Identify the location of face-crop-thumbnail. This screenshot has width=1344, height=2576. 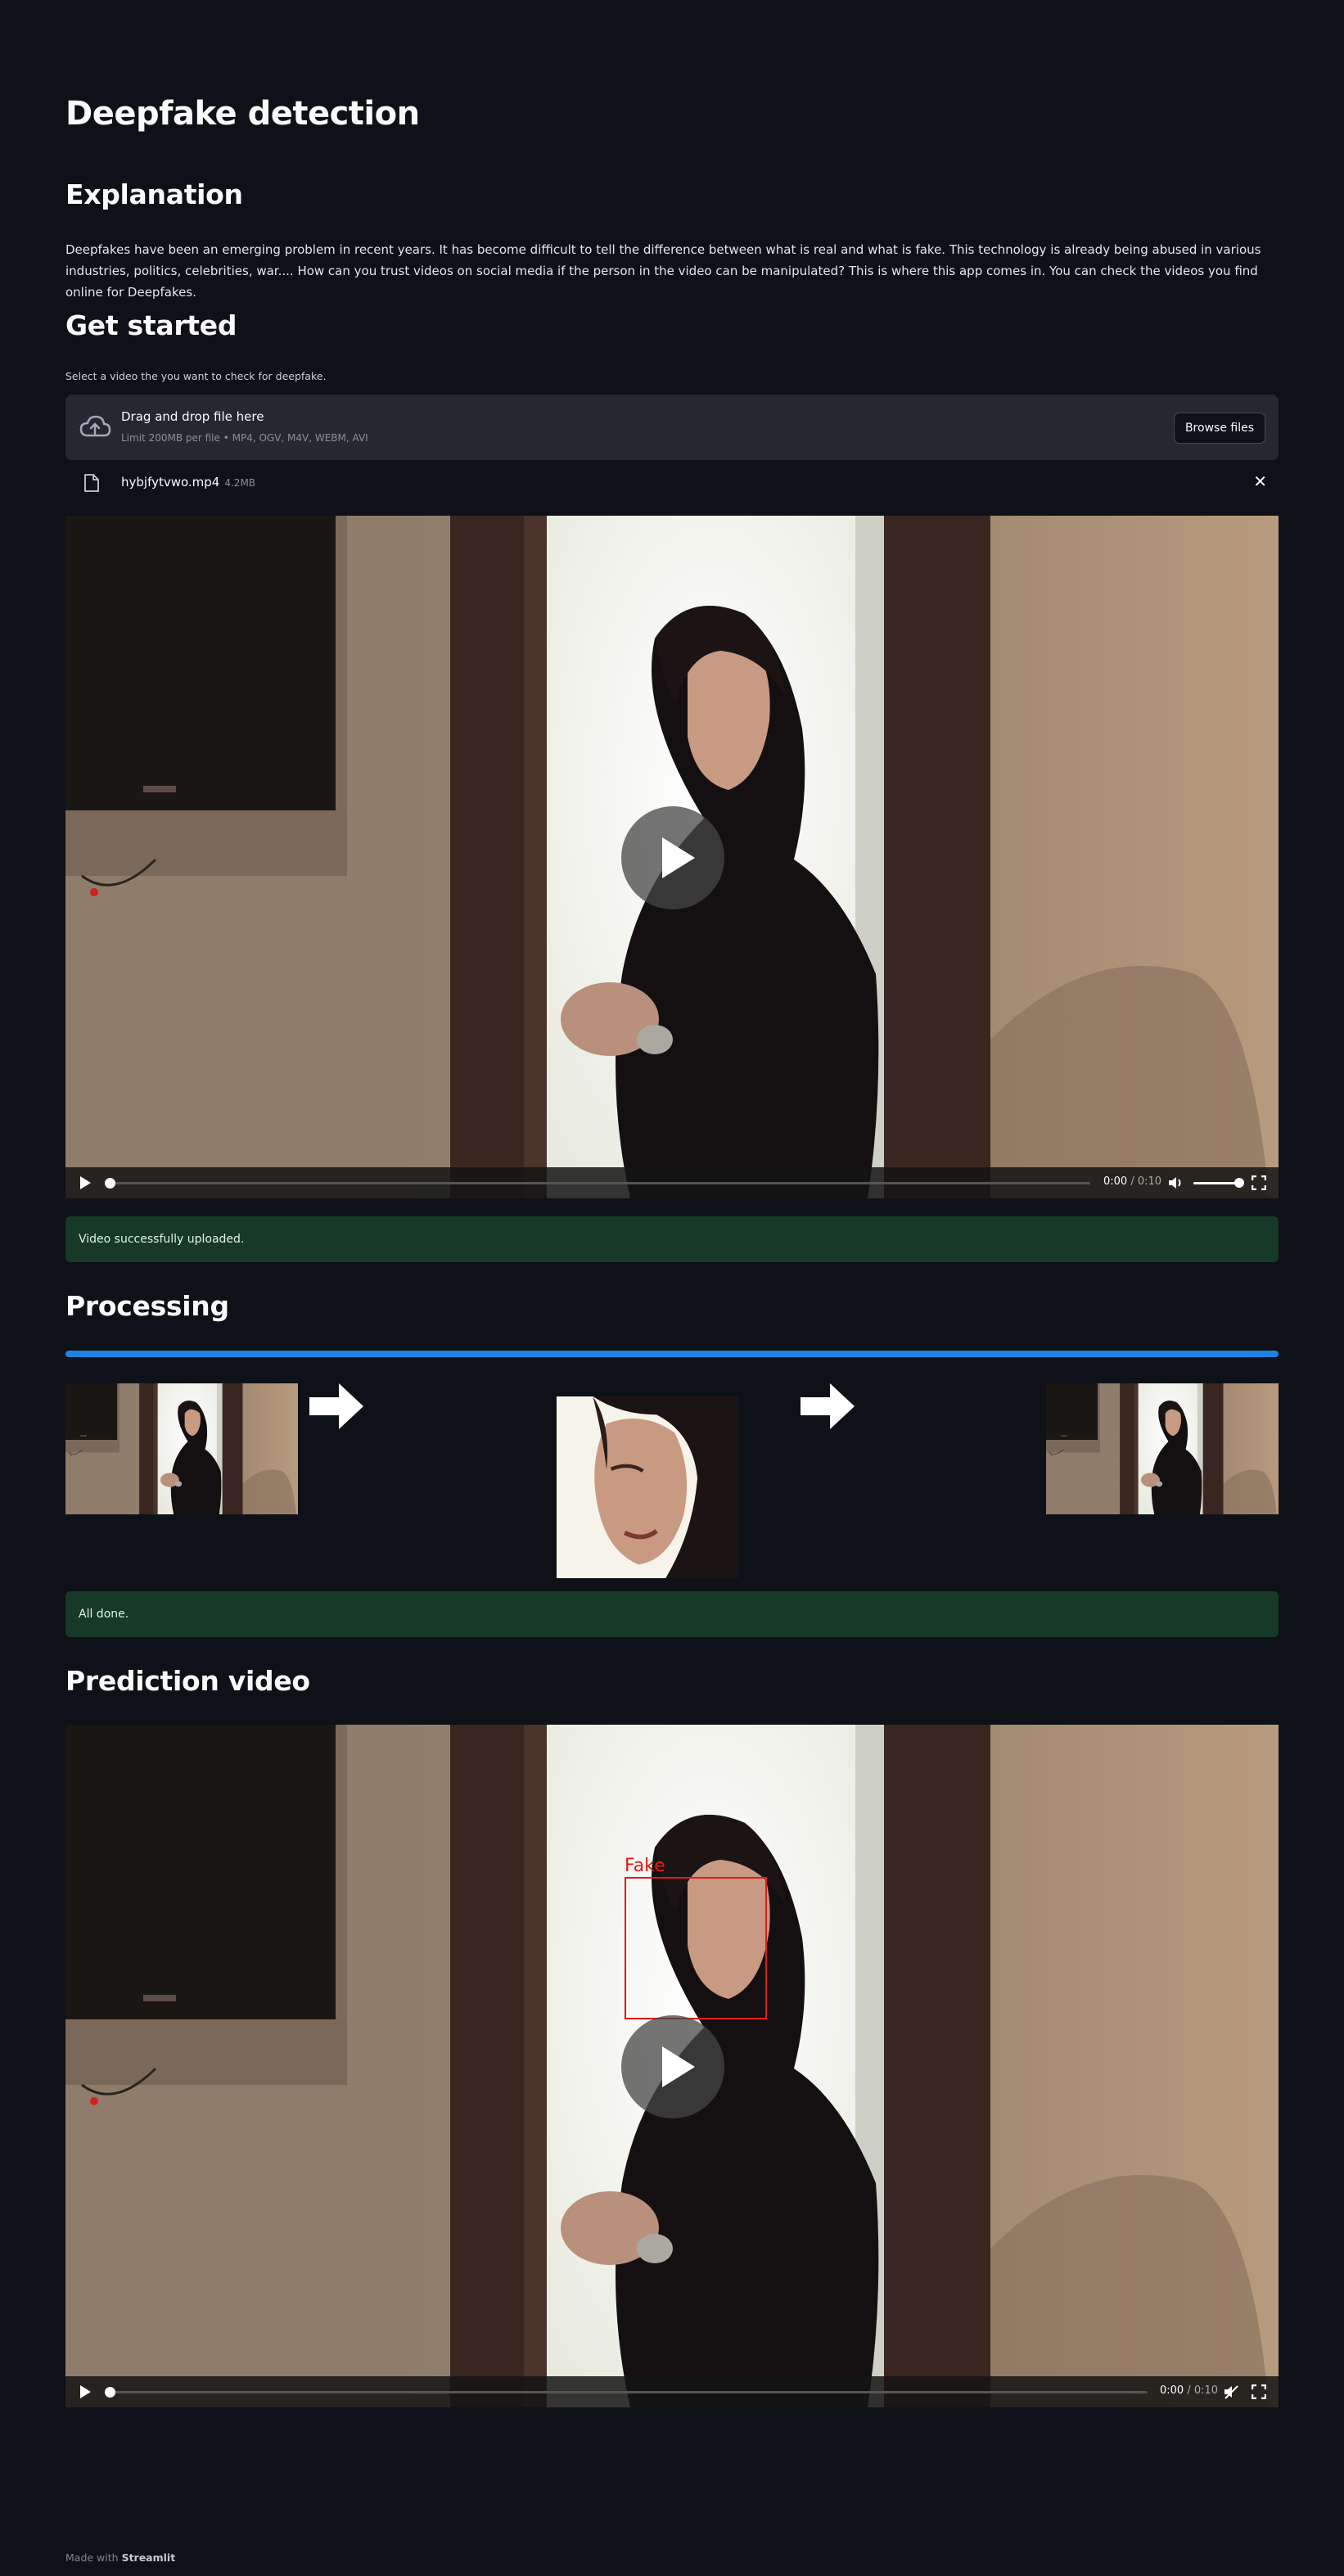
(648, 1487).